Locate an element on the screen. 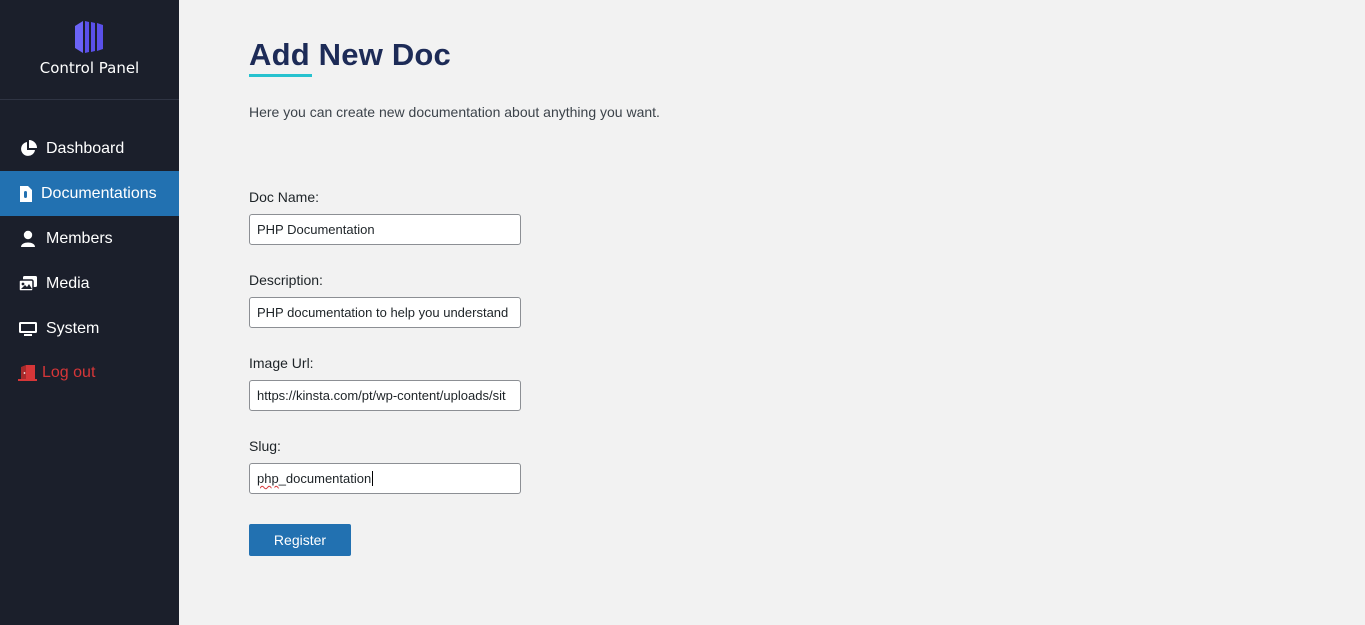  sidebar-item-label: System is located at coordinates (73, 328).